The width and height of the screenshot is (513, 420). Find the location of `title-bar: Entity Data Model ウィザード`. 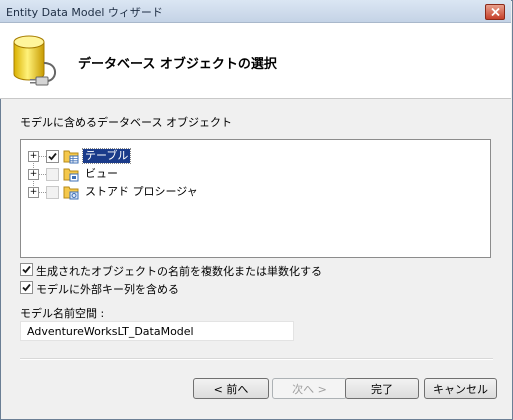

title-bar: Entity Data Model ウィザード is located at coordinates (255, 11).